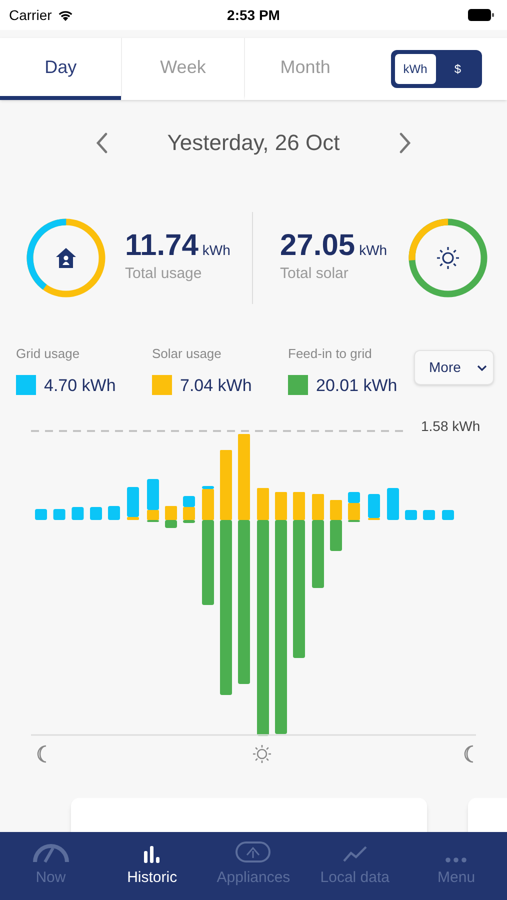 The width and height of the screenshot is (507, 900). What do you see at coordinates (355, 853) in the screenshot?
I see `trend-line-icon` at bounding box center [355, 853].